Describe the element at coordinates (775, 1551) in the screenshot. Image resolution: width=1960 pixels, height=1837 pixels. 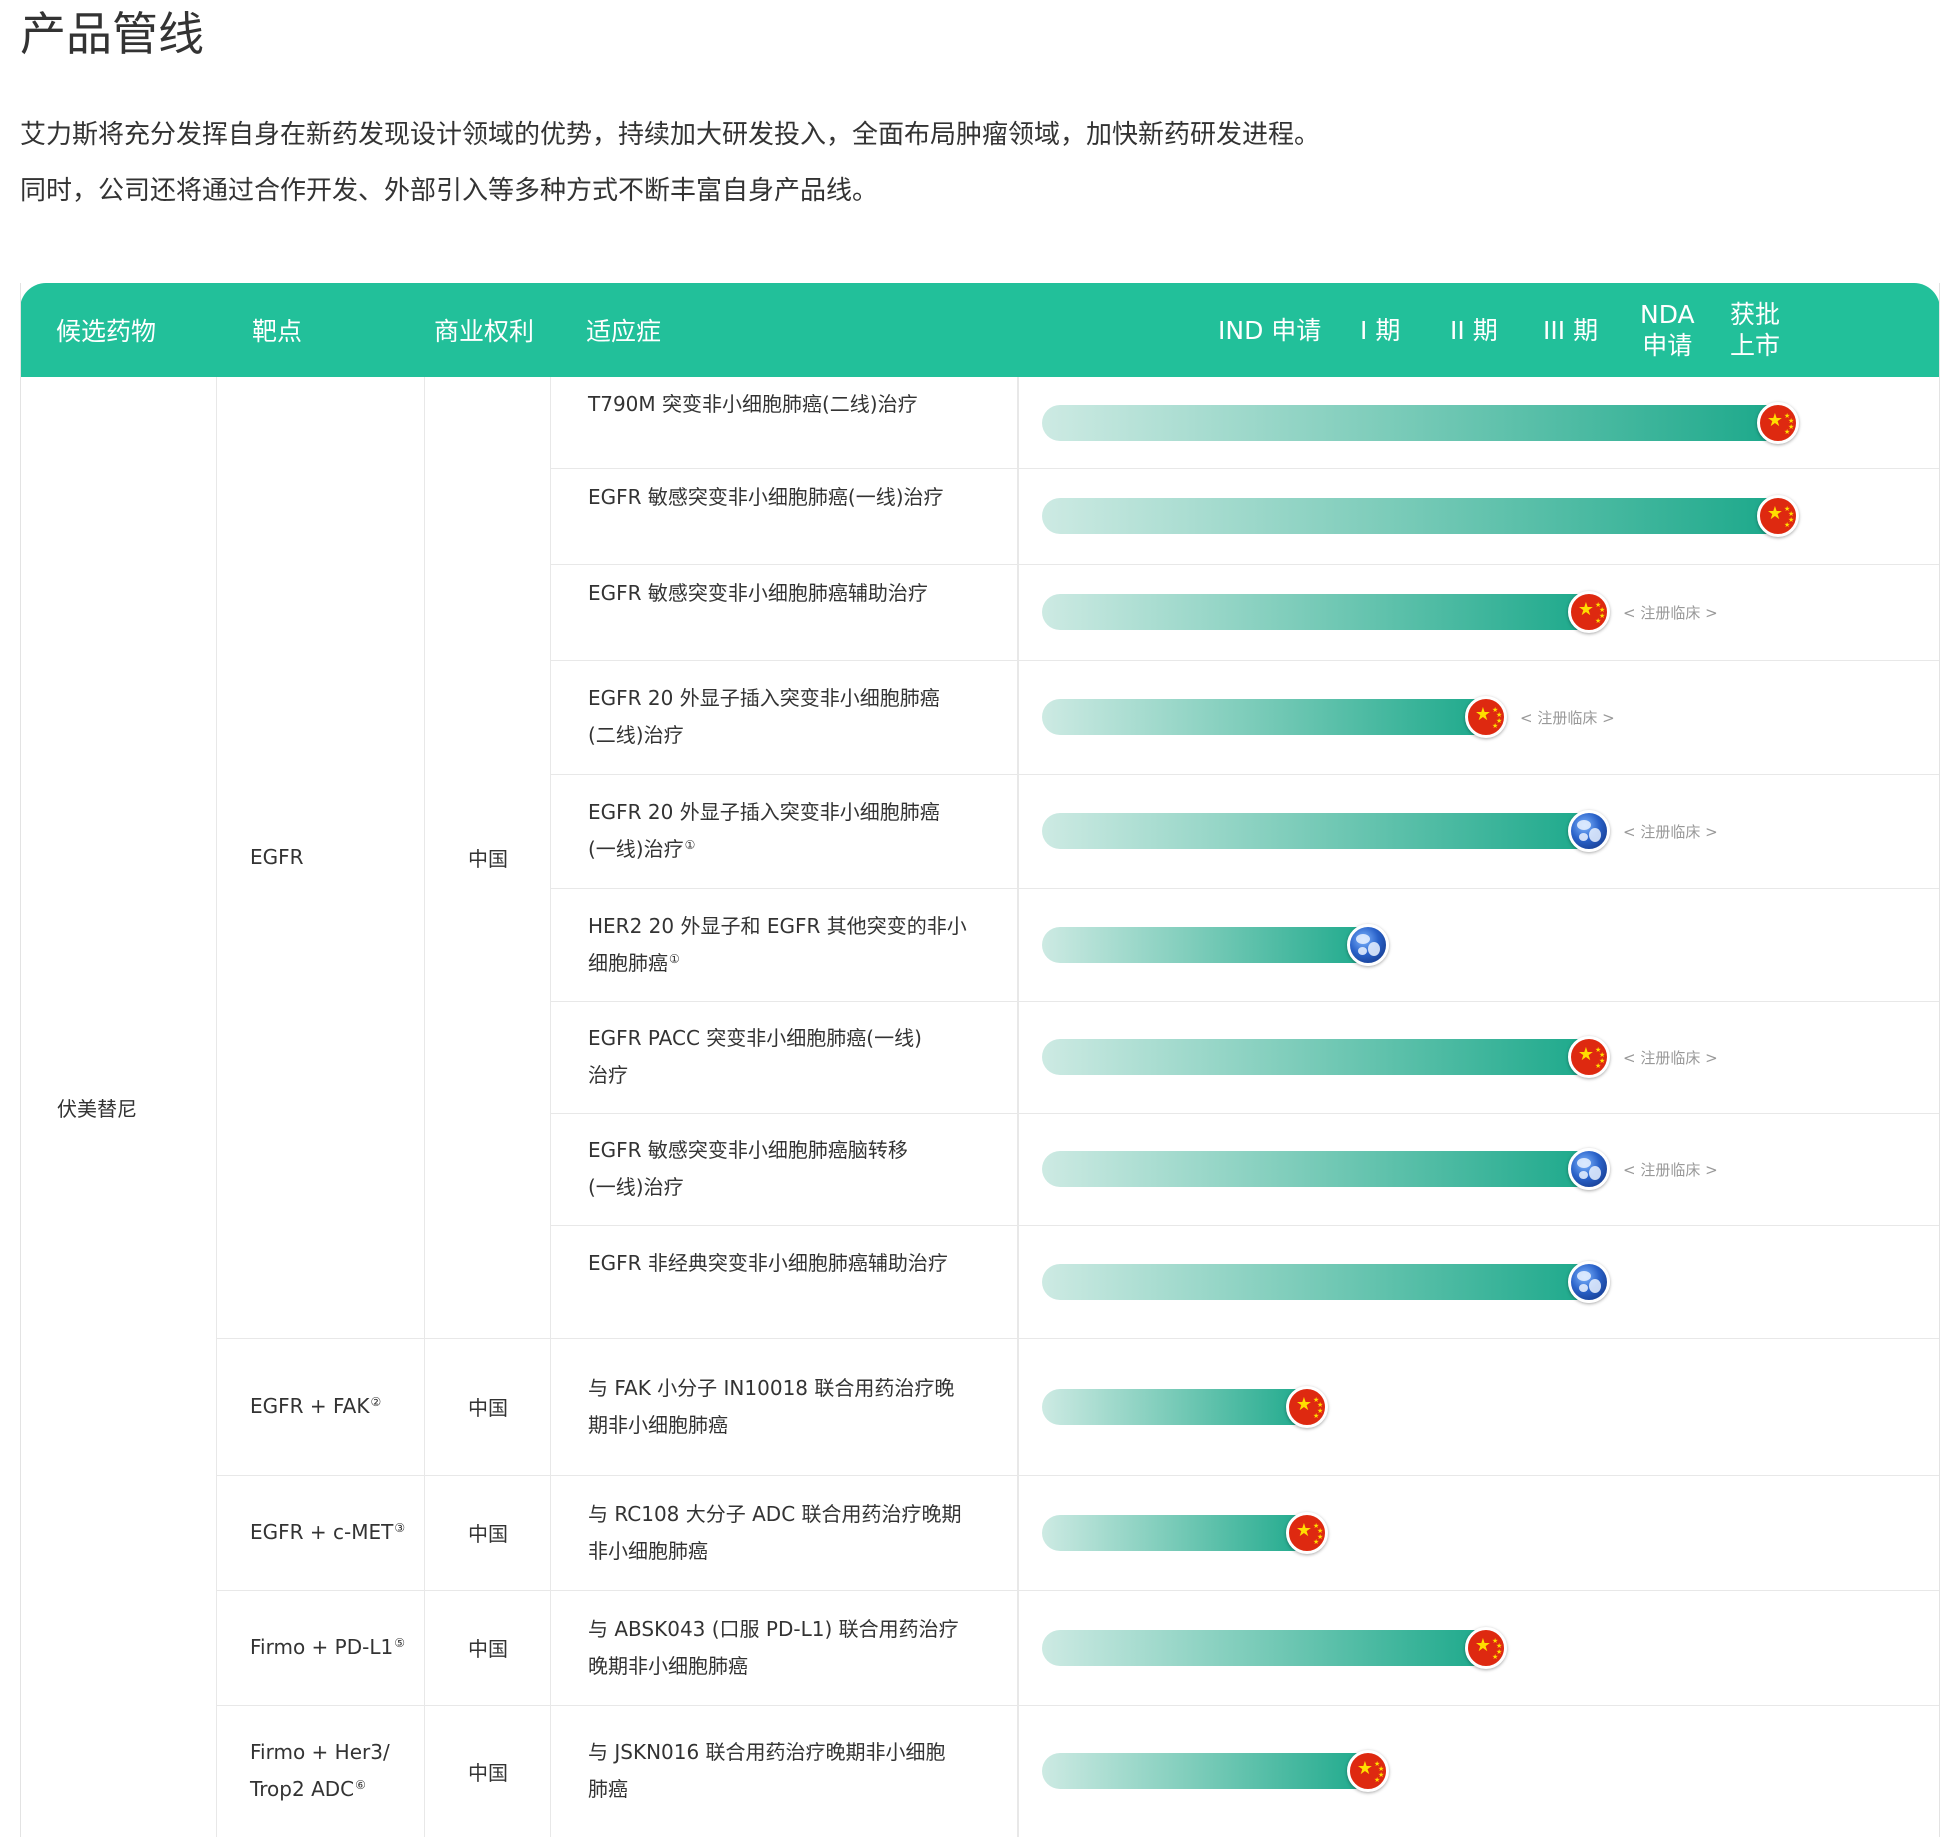
I see `indication-line: 非小细胞肺癌` at that location.